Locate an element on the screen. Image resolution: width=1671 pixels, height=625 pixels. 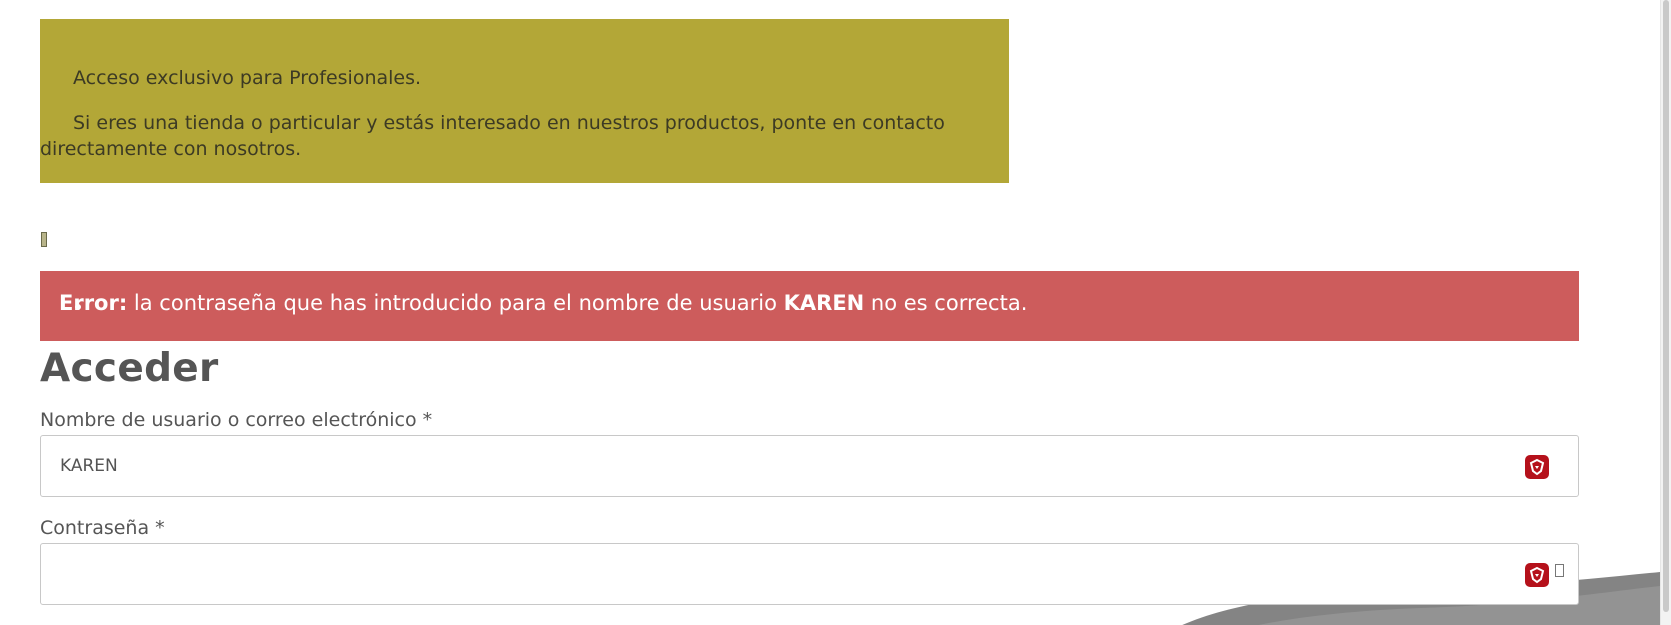
password-input is located at coordinates (780, 574).